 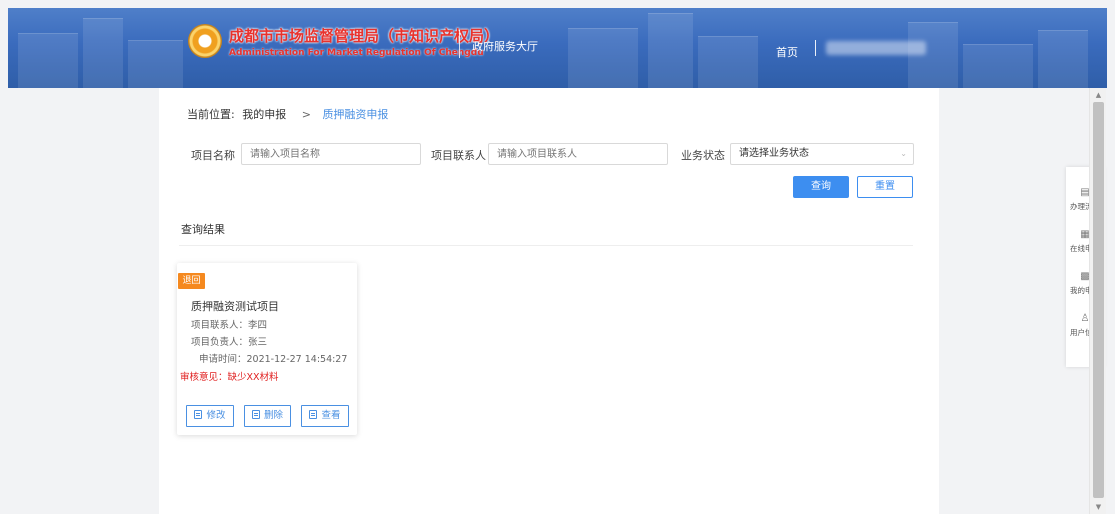 I want to click on project-contact-label: 项目联系人, so click(x=458, y=155).